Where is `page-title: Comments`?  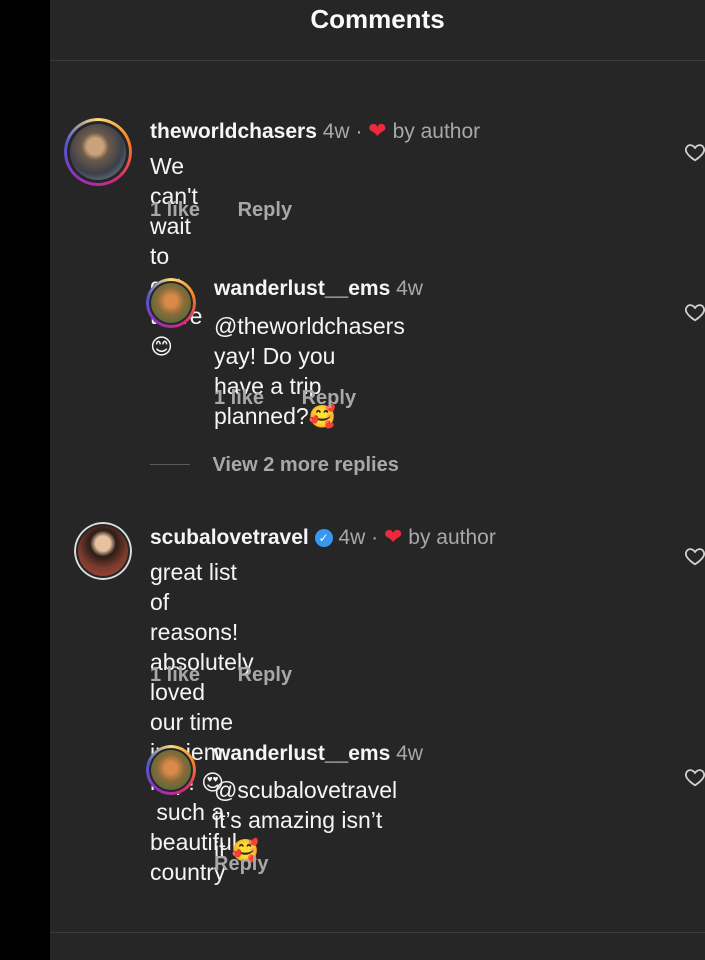
page-title: Comments is located at coordinates (377, 19).